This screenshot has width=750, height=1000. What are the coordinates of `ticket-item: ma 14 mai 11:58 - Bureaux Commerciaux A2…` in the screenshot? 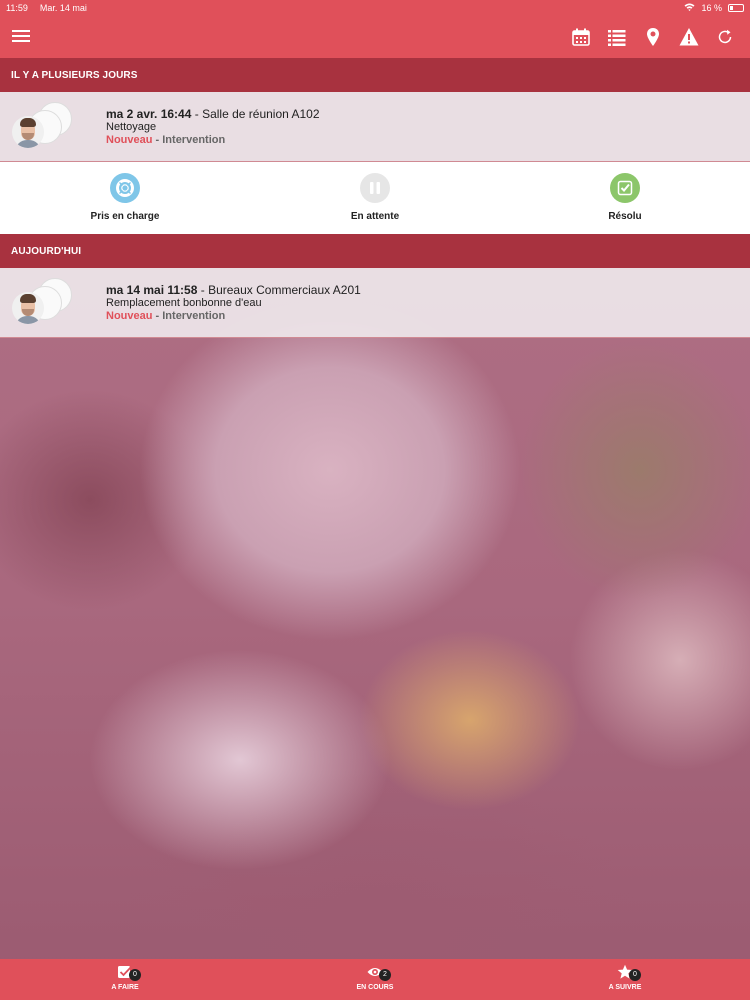 It's located at (375, 303).